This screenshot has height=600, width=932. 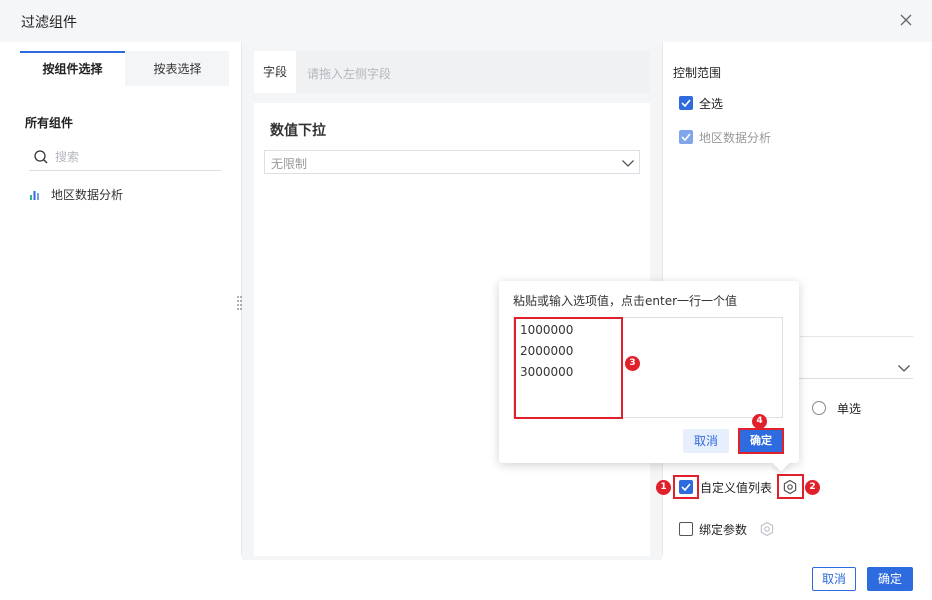 What do you see at coordinates (177, 68) in the screenshot?
I see `tab-by-table: 按表选择` at bounding box center [177, 68].